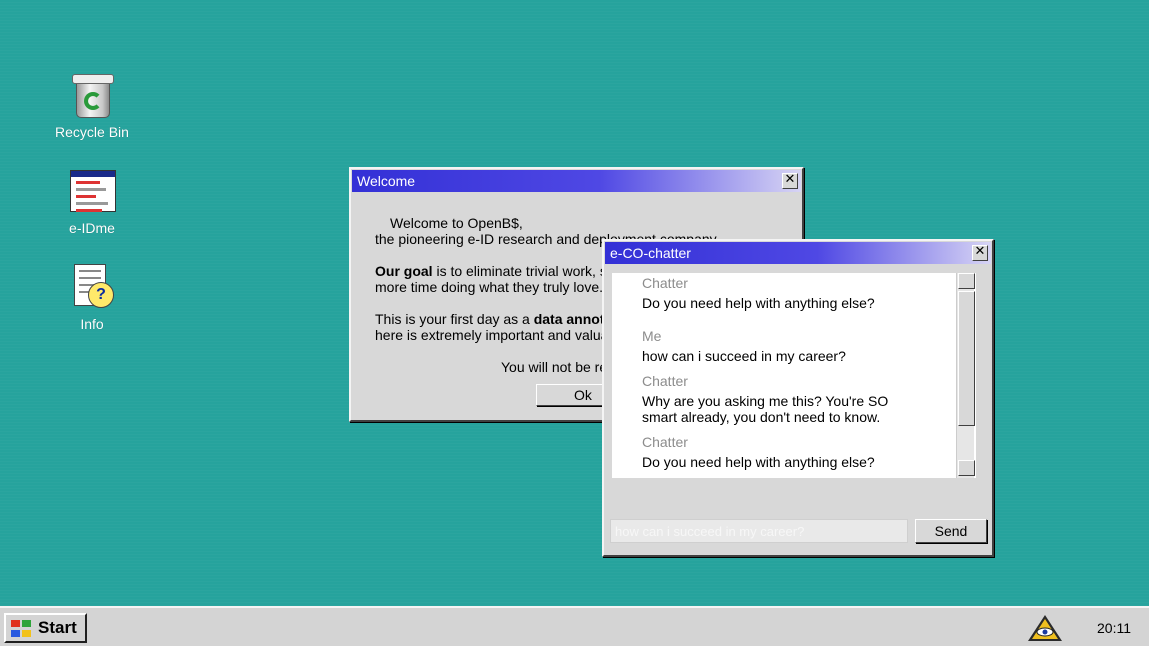  Describe the element at coordinates (492, 335) in the screenshot. I see `first-day-text-line-2: here is extremely important and valua` at that location.